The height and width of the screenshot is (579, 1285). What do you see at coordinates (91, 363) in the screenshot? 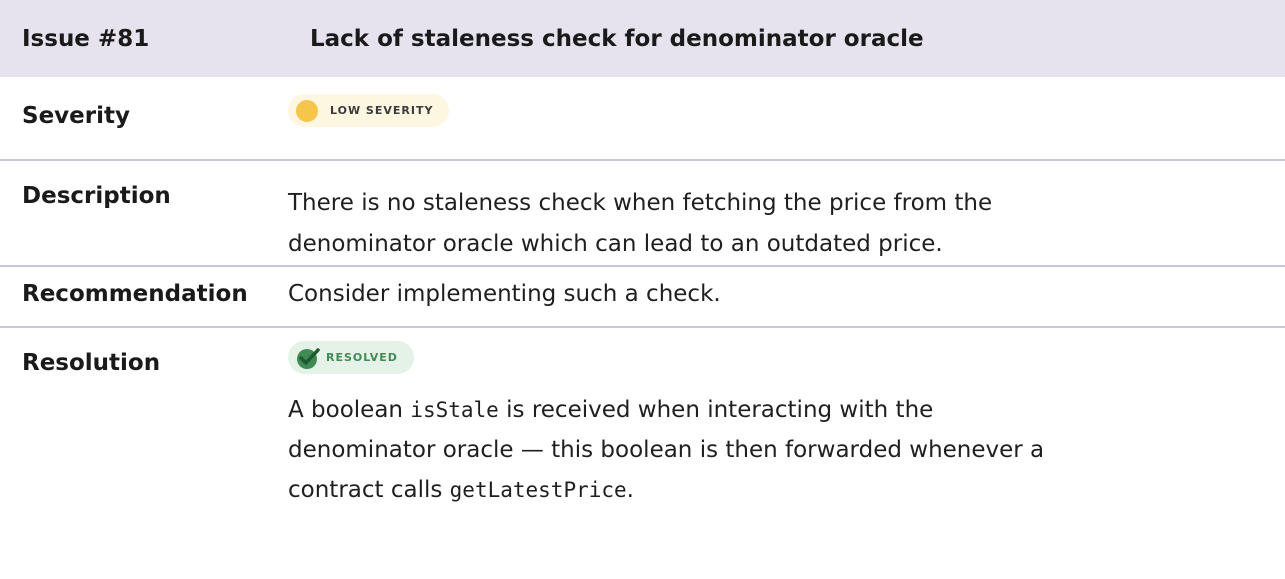
I see `resolution-label: Resolution` at bounding box center [91, 363].